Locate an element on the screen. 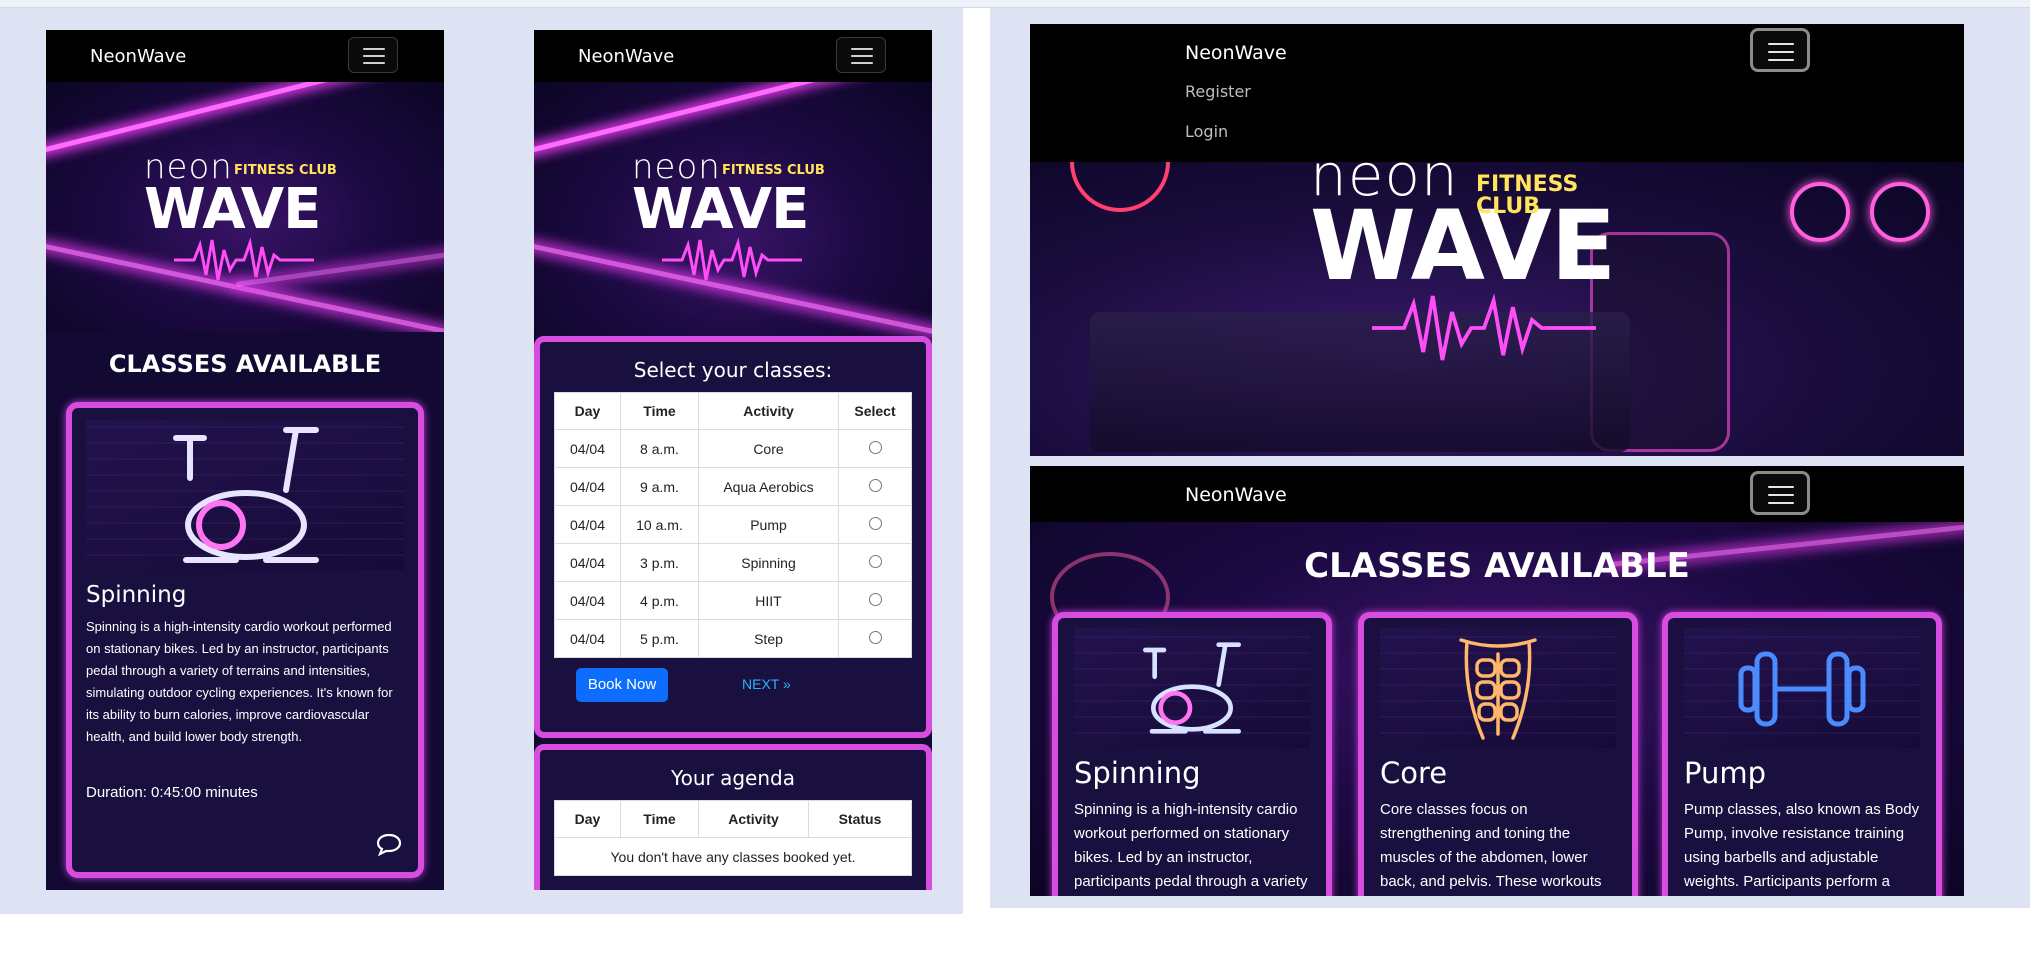 The image size is (2030, 954). dumbbell-icon is located at coordinates (1802, 689).